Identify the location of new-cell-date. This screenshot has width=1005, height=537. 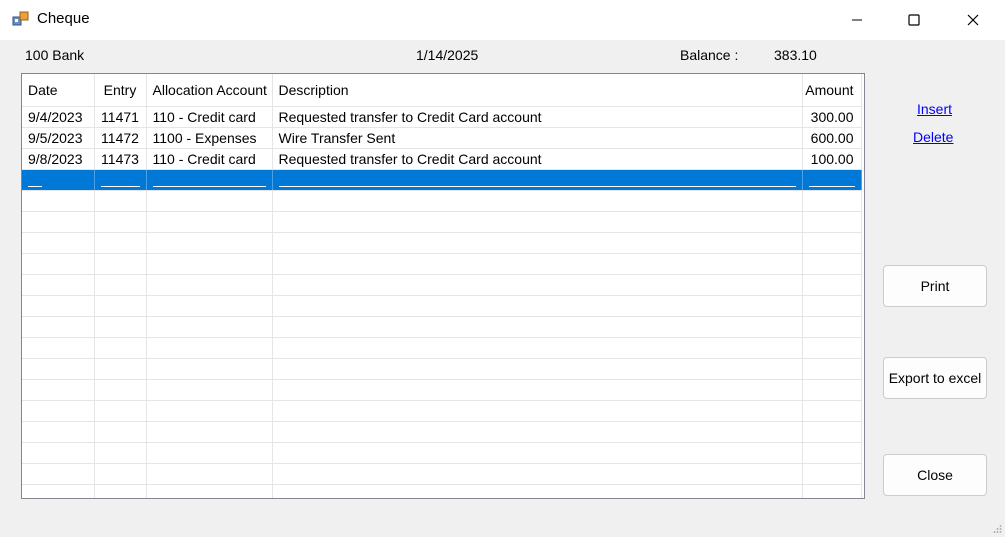
(58, 180).